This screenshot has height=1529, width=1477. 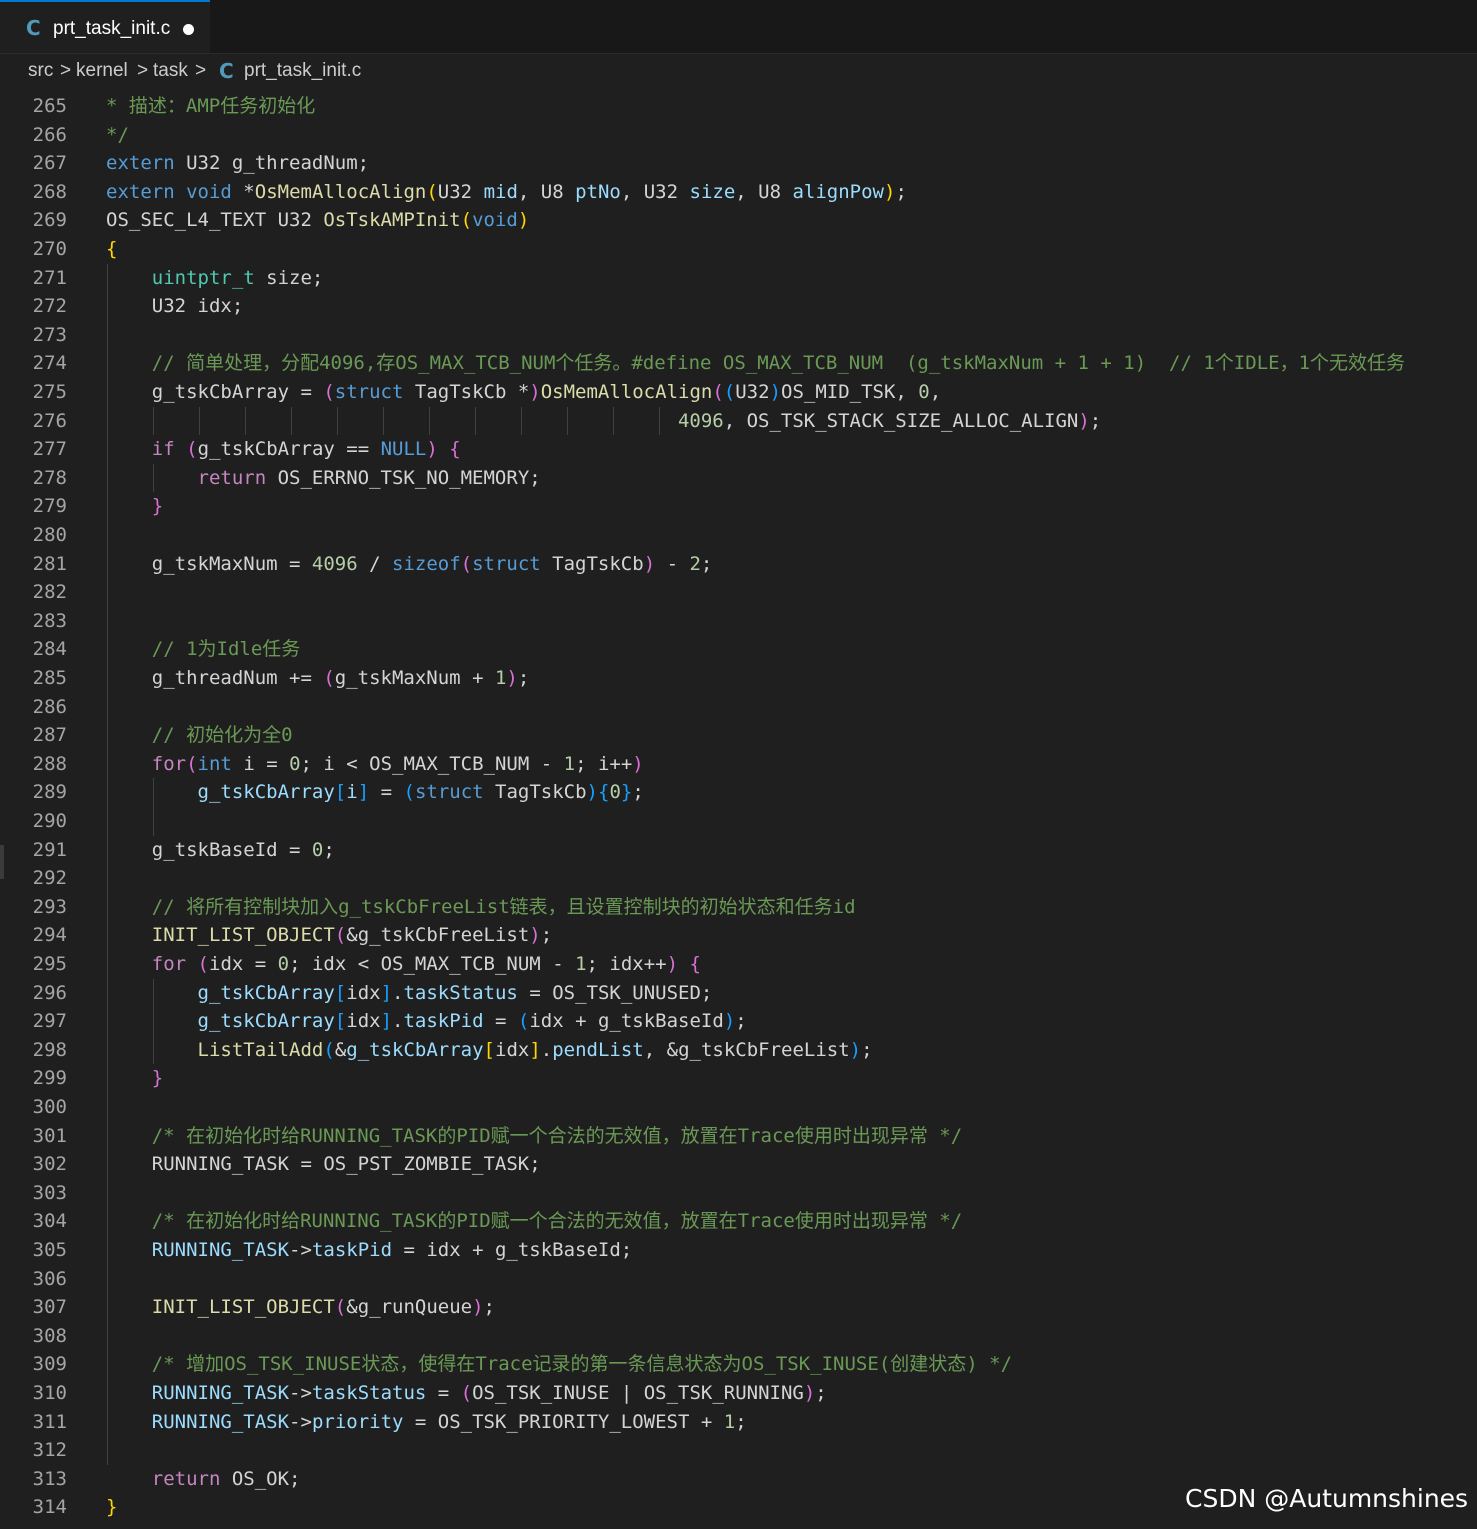 What do you see at coordinates (49, 763) in the screenshot?
I see `line-number: 288` at bounding box center [49, 763].